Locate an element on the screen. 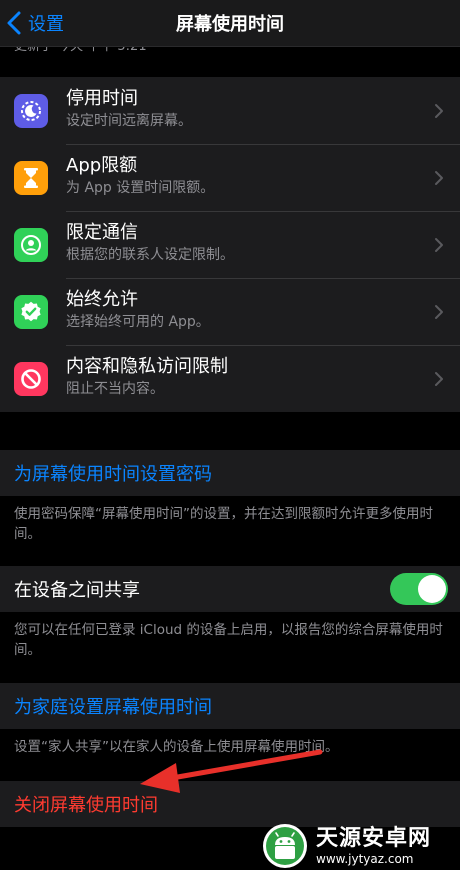 The image size is (460, 870). watermark-name: 天源安卓网 is located at coordinates (374, 838).